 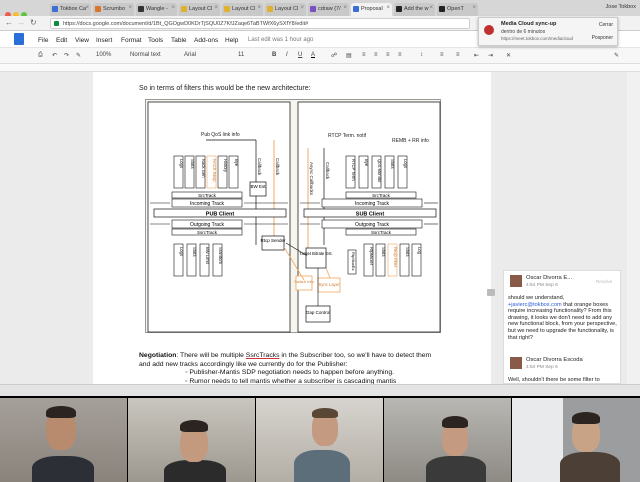 What do you see at coordinates (537, 38) in the screenshot?
I see `notification-link: https://meet.tokbox.com/mediacloud` at bounding box center [537, 38].